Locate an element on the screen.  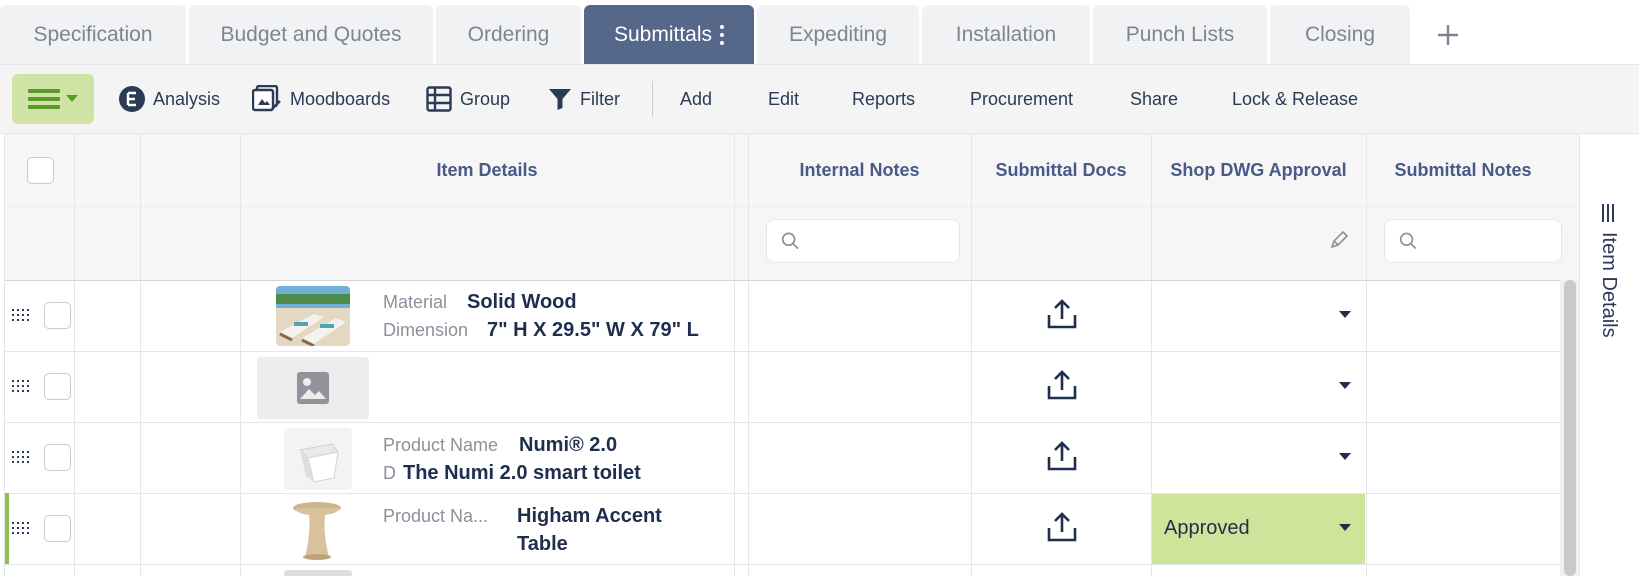
tab-ordering: Ordering is located at coordinates (508, 34).